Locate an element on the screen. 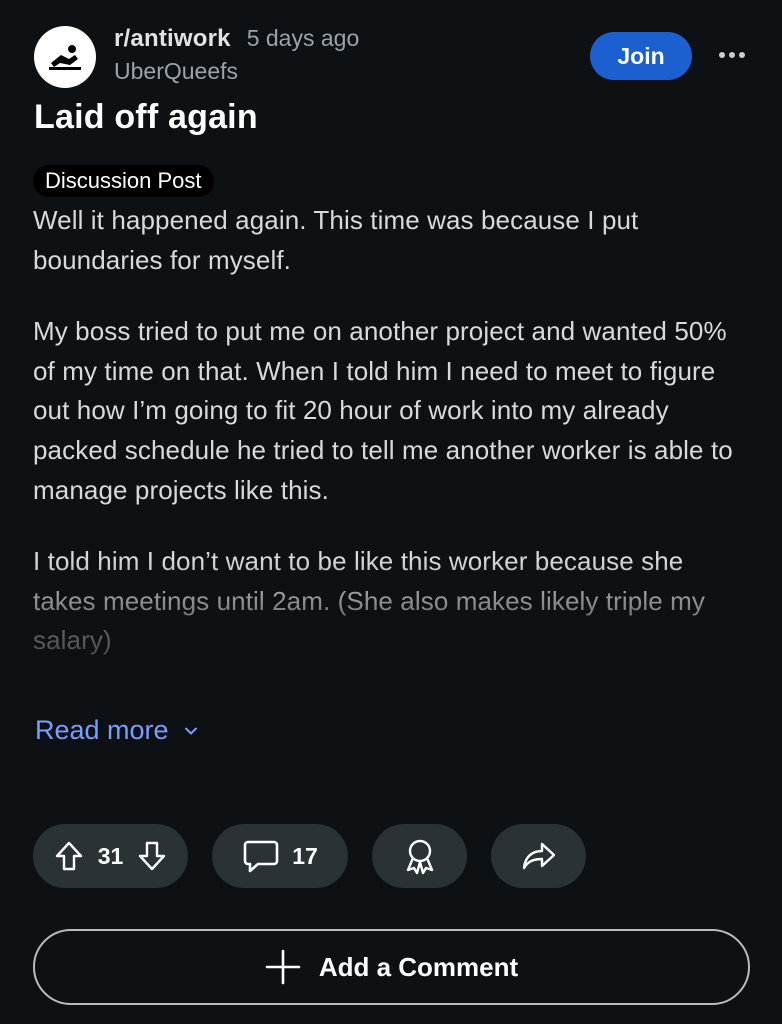 Image resolution: width=782 pixels, height=1024 pixels. share-button is located at coordinates (538, 856).